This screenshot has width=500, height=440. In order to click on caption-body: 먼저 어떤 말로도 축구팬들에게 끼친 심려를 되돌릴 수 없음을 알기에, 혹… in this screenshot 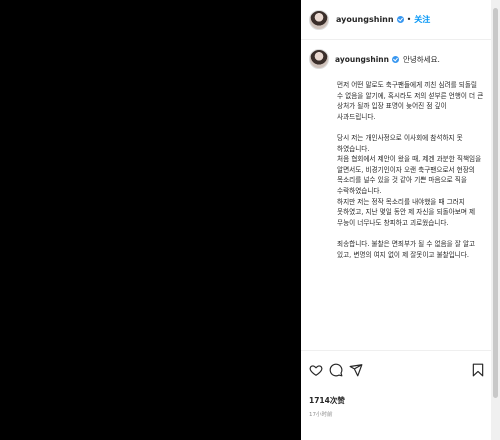, I will do `click(411, 175)`.